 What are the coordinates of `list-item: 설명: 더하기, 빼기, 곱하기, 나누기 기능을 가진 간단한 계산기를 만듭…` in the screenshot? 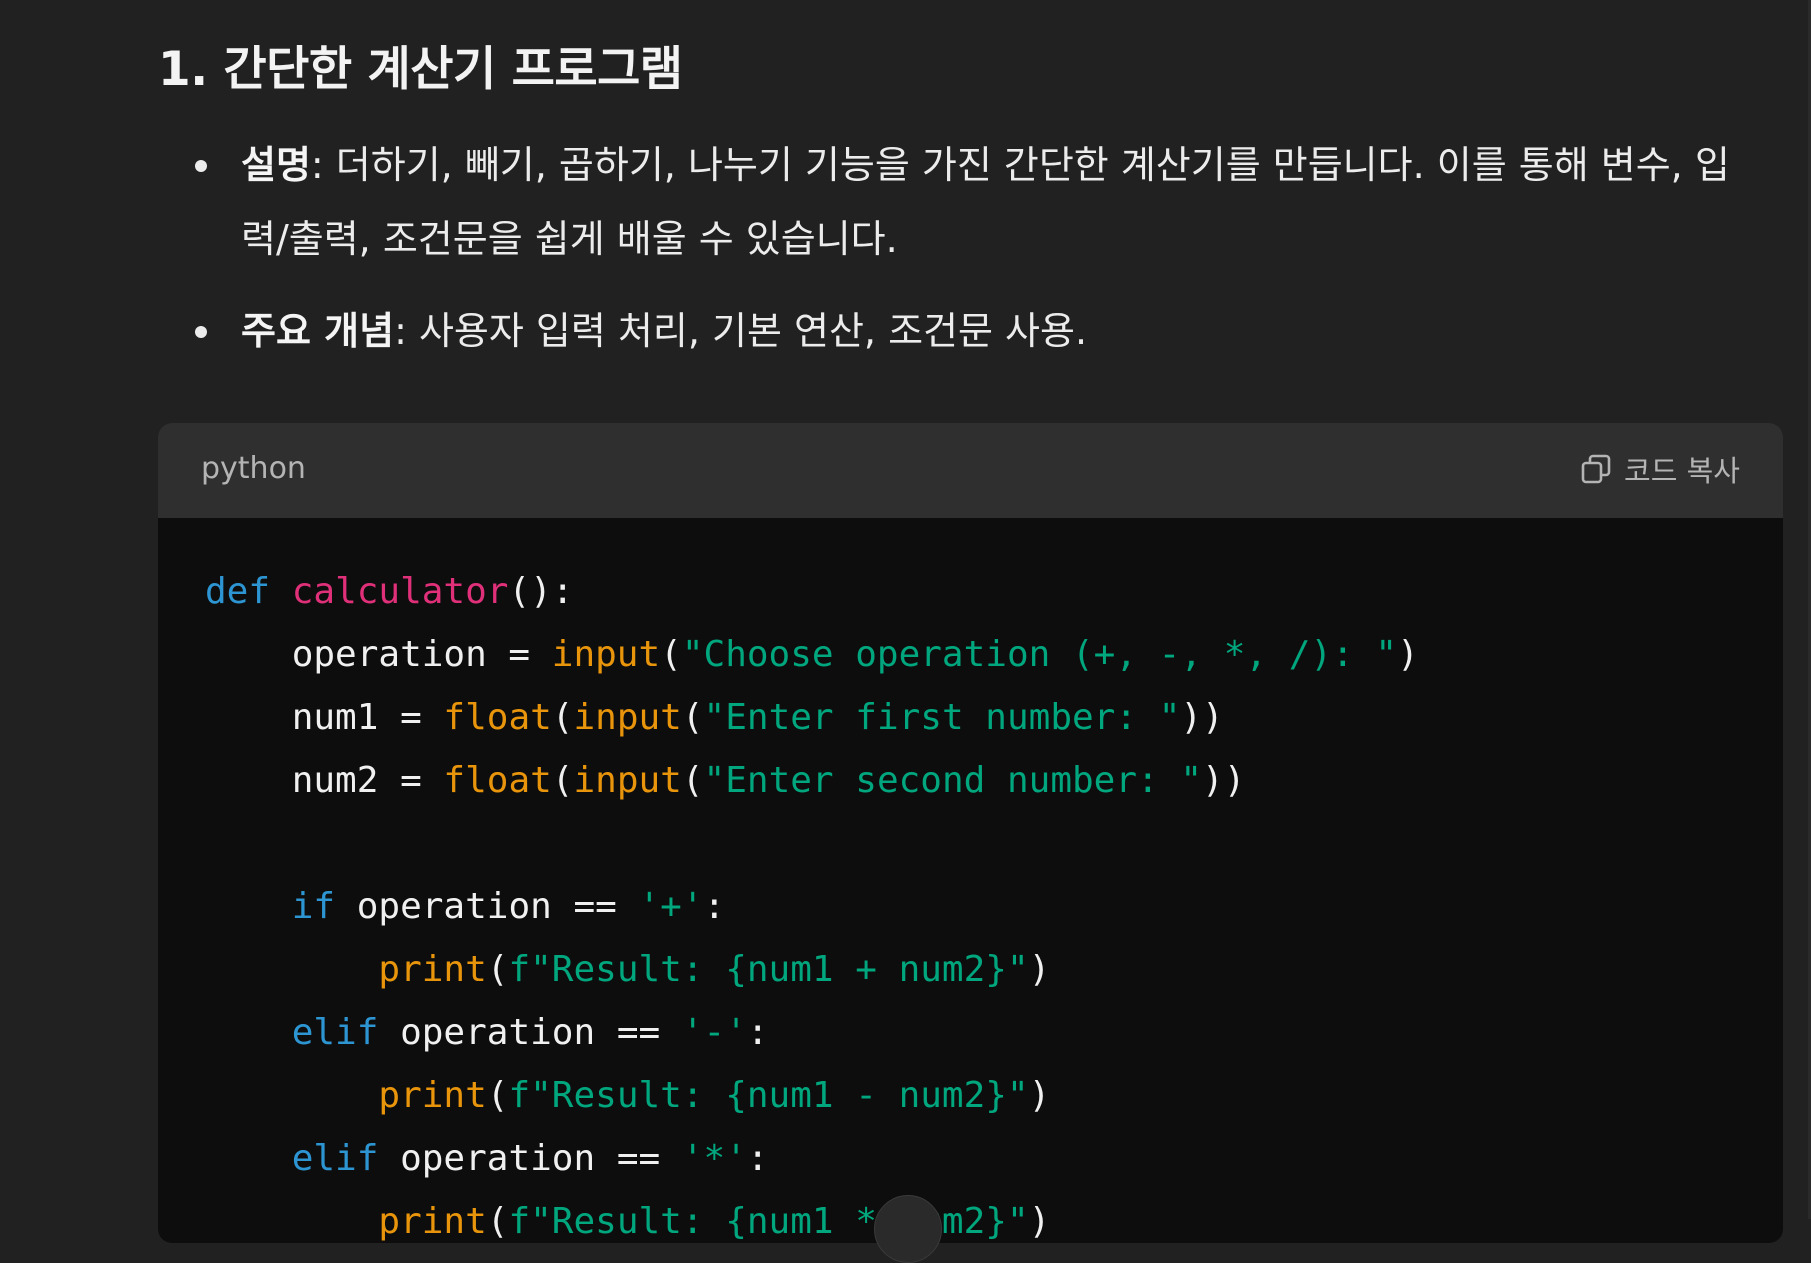 It's located at (958, 202).